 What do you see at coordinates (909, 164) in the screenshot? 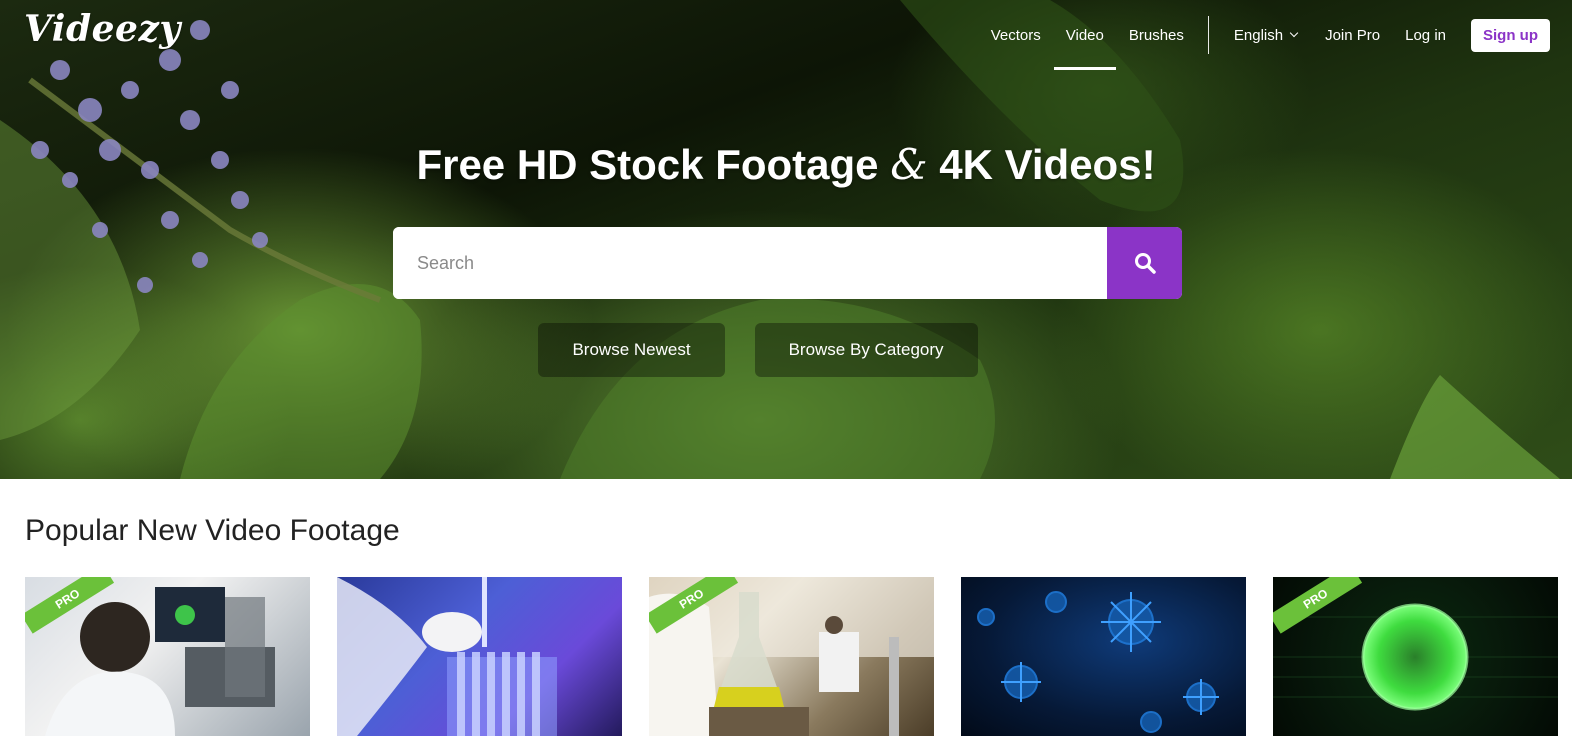
I see `headline-ampersand: &` at bounding box center [909, 164].